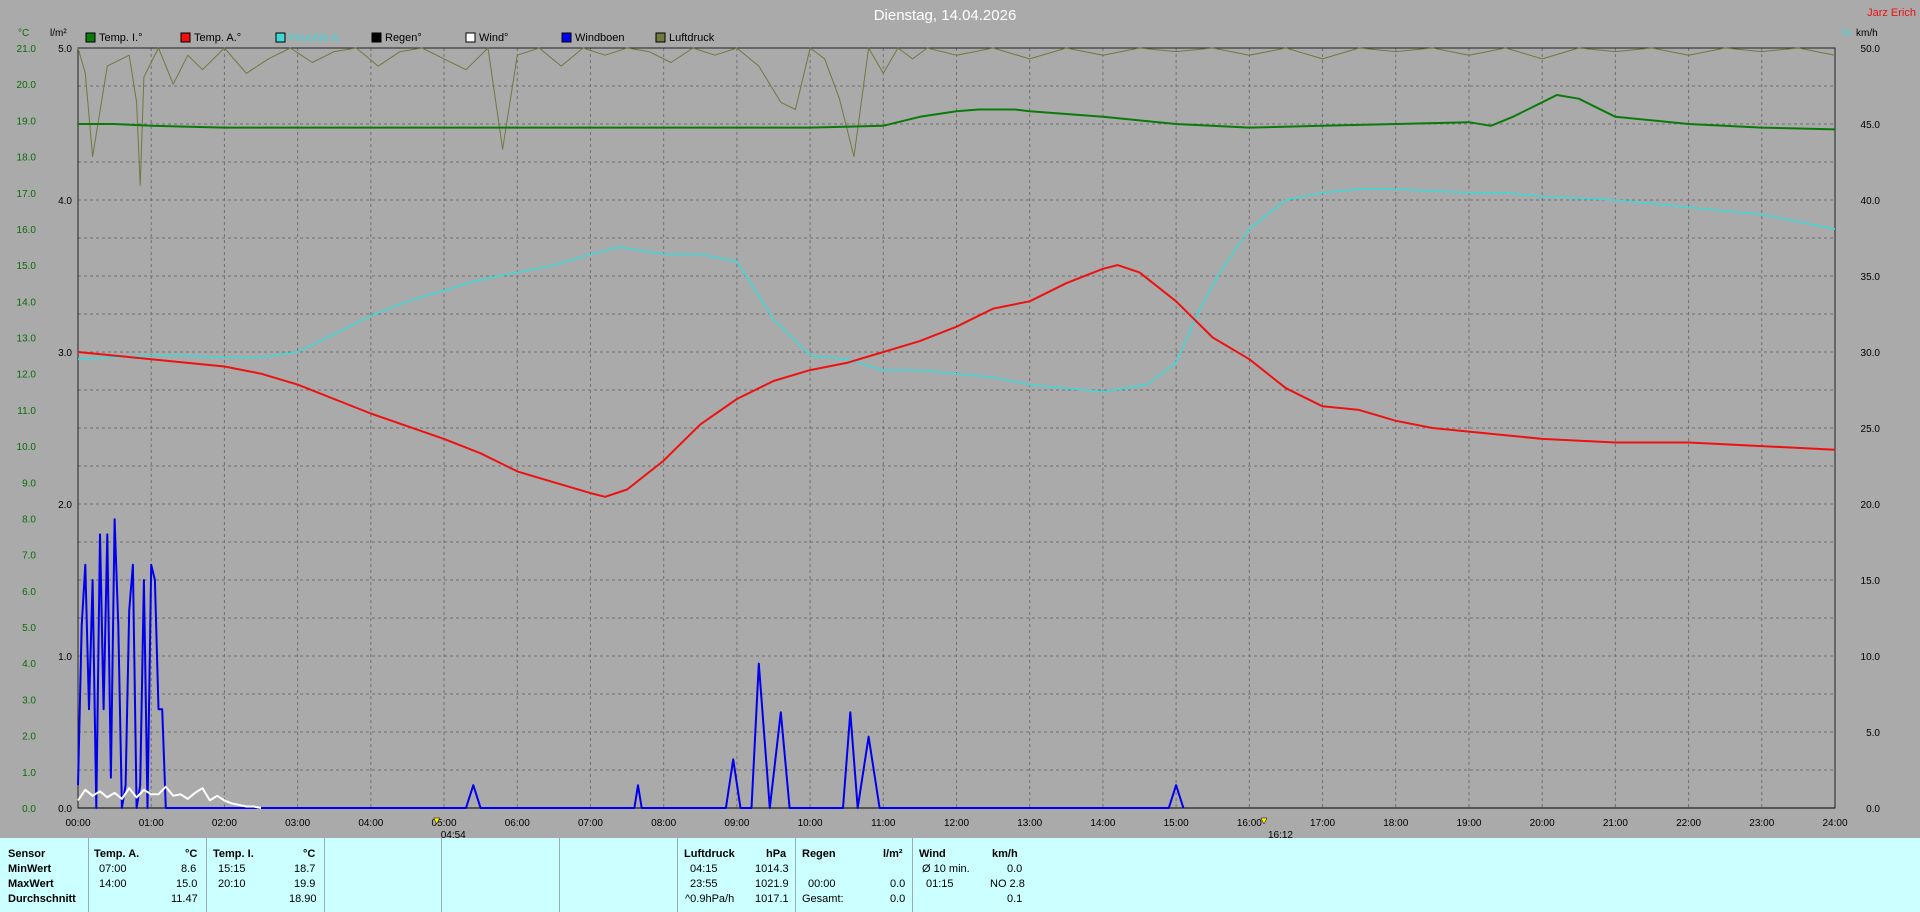 The width and height of the screenshot is (1920, 912). What do you see at coordinates (772, 884) in the screenshot?
I see `pressure-max: 1021.9` at bounding box center [772, 884].